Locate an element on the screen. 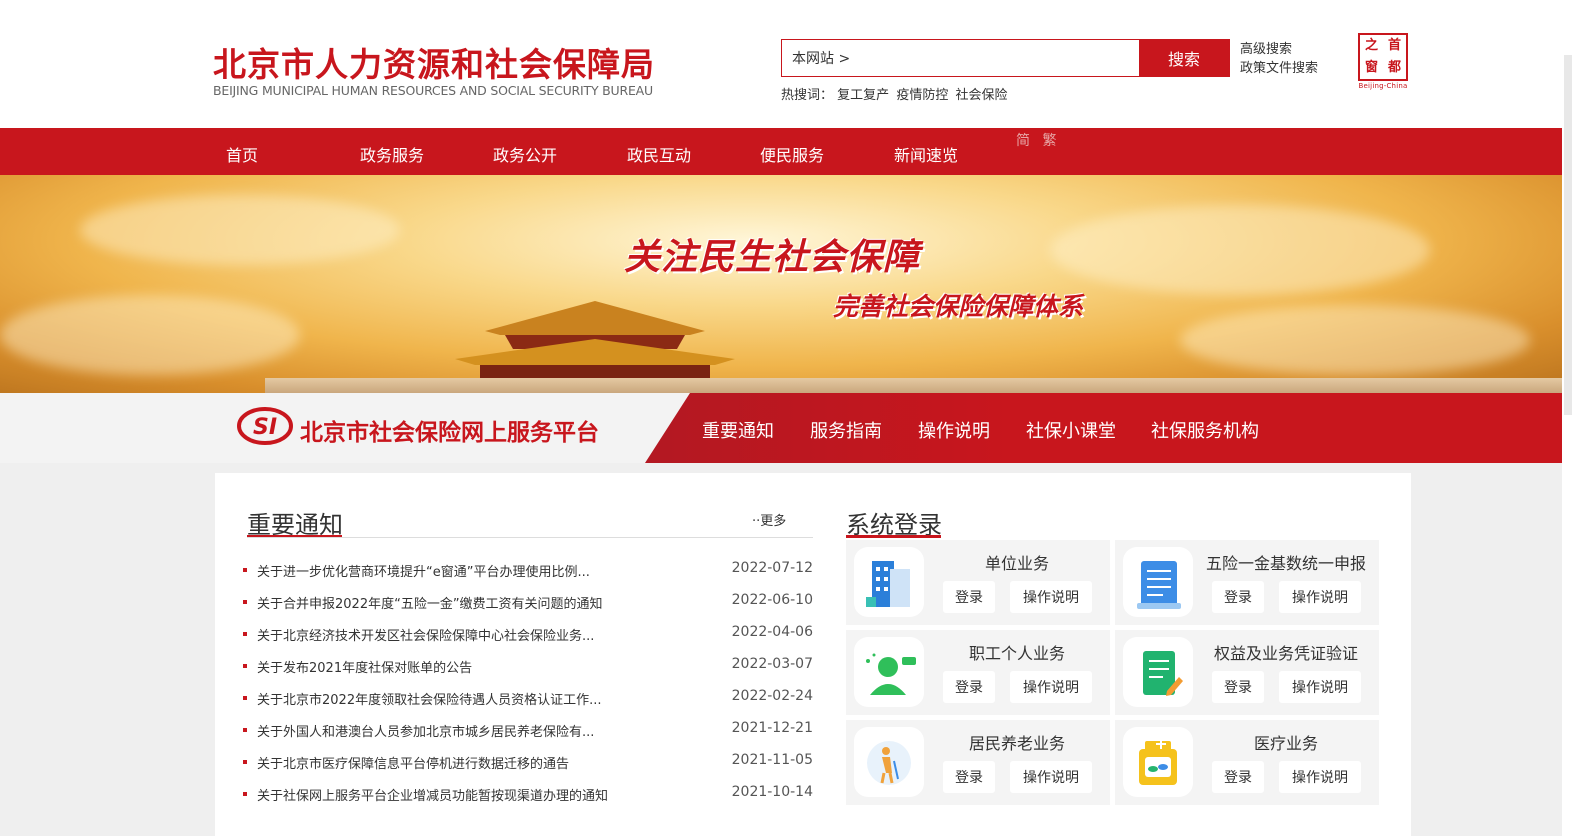  tab-service-guide: 服务指南 is located at coordinates (846, 430).